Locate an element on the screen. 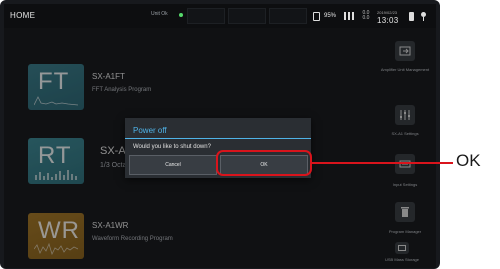 This screenshot has height=269, width=500. home-title: HOME is located at coordinates (23, 15).